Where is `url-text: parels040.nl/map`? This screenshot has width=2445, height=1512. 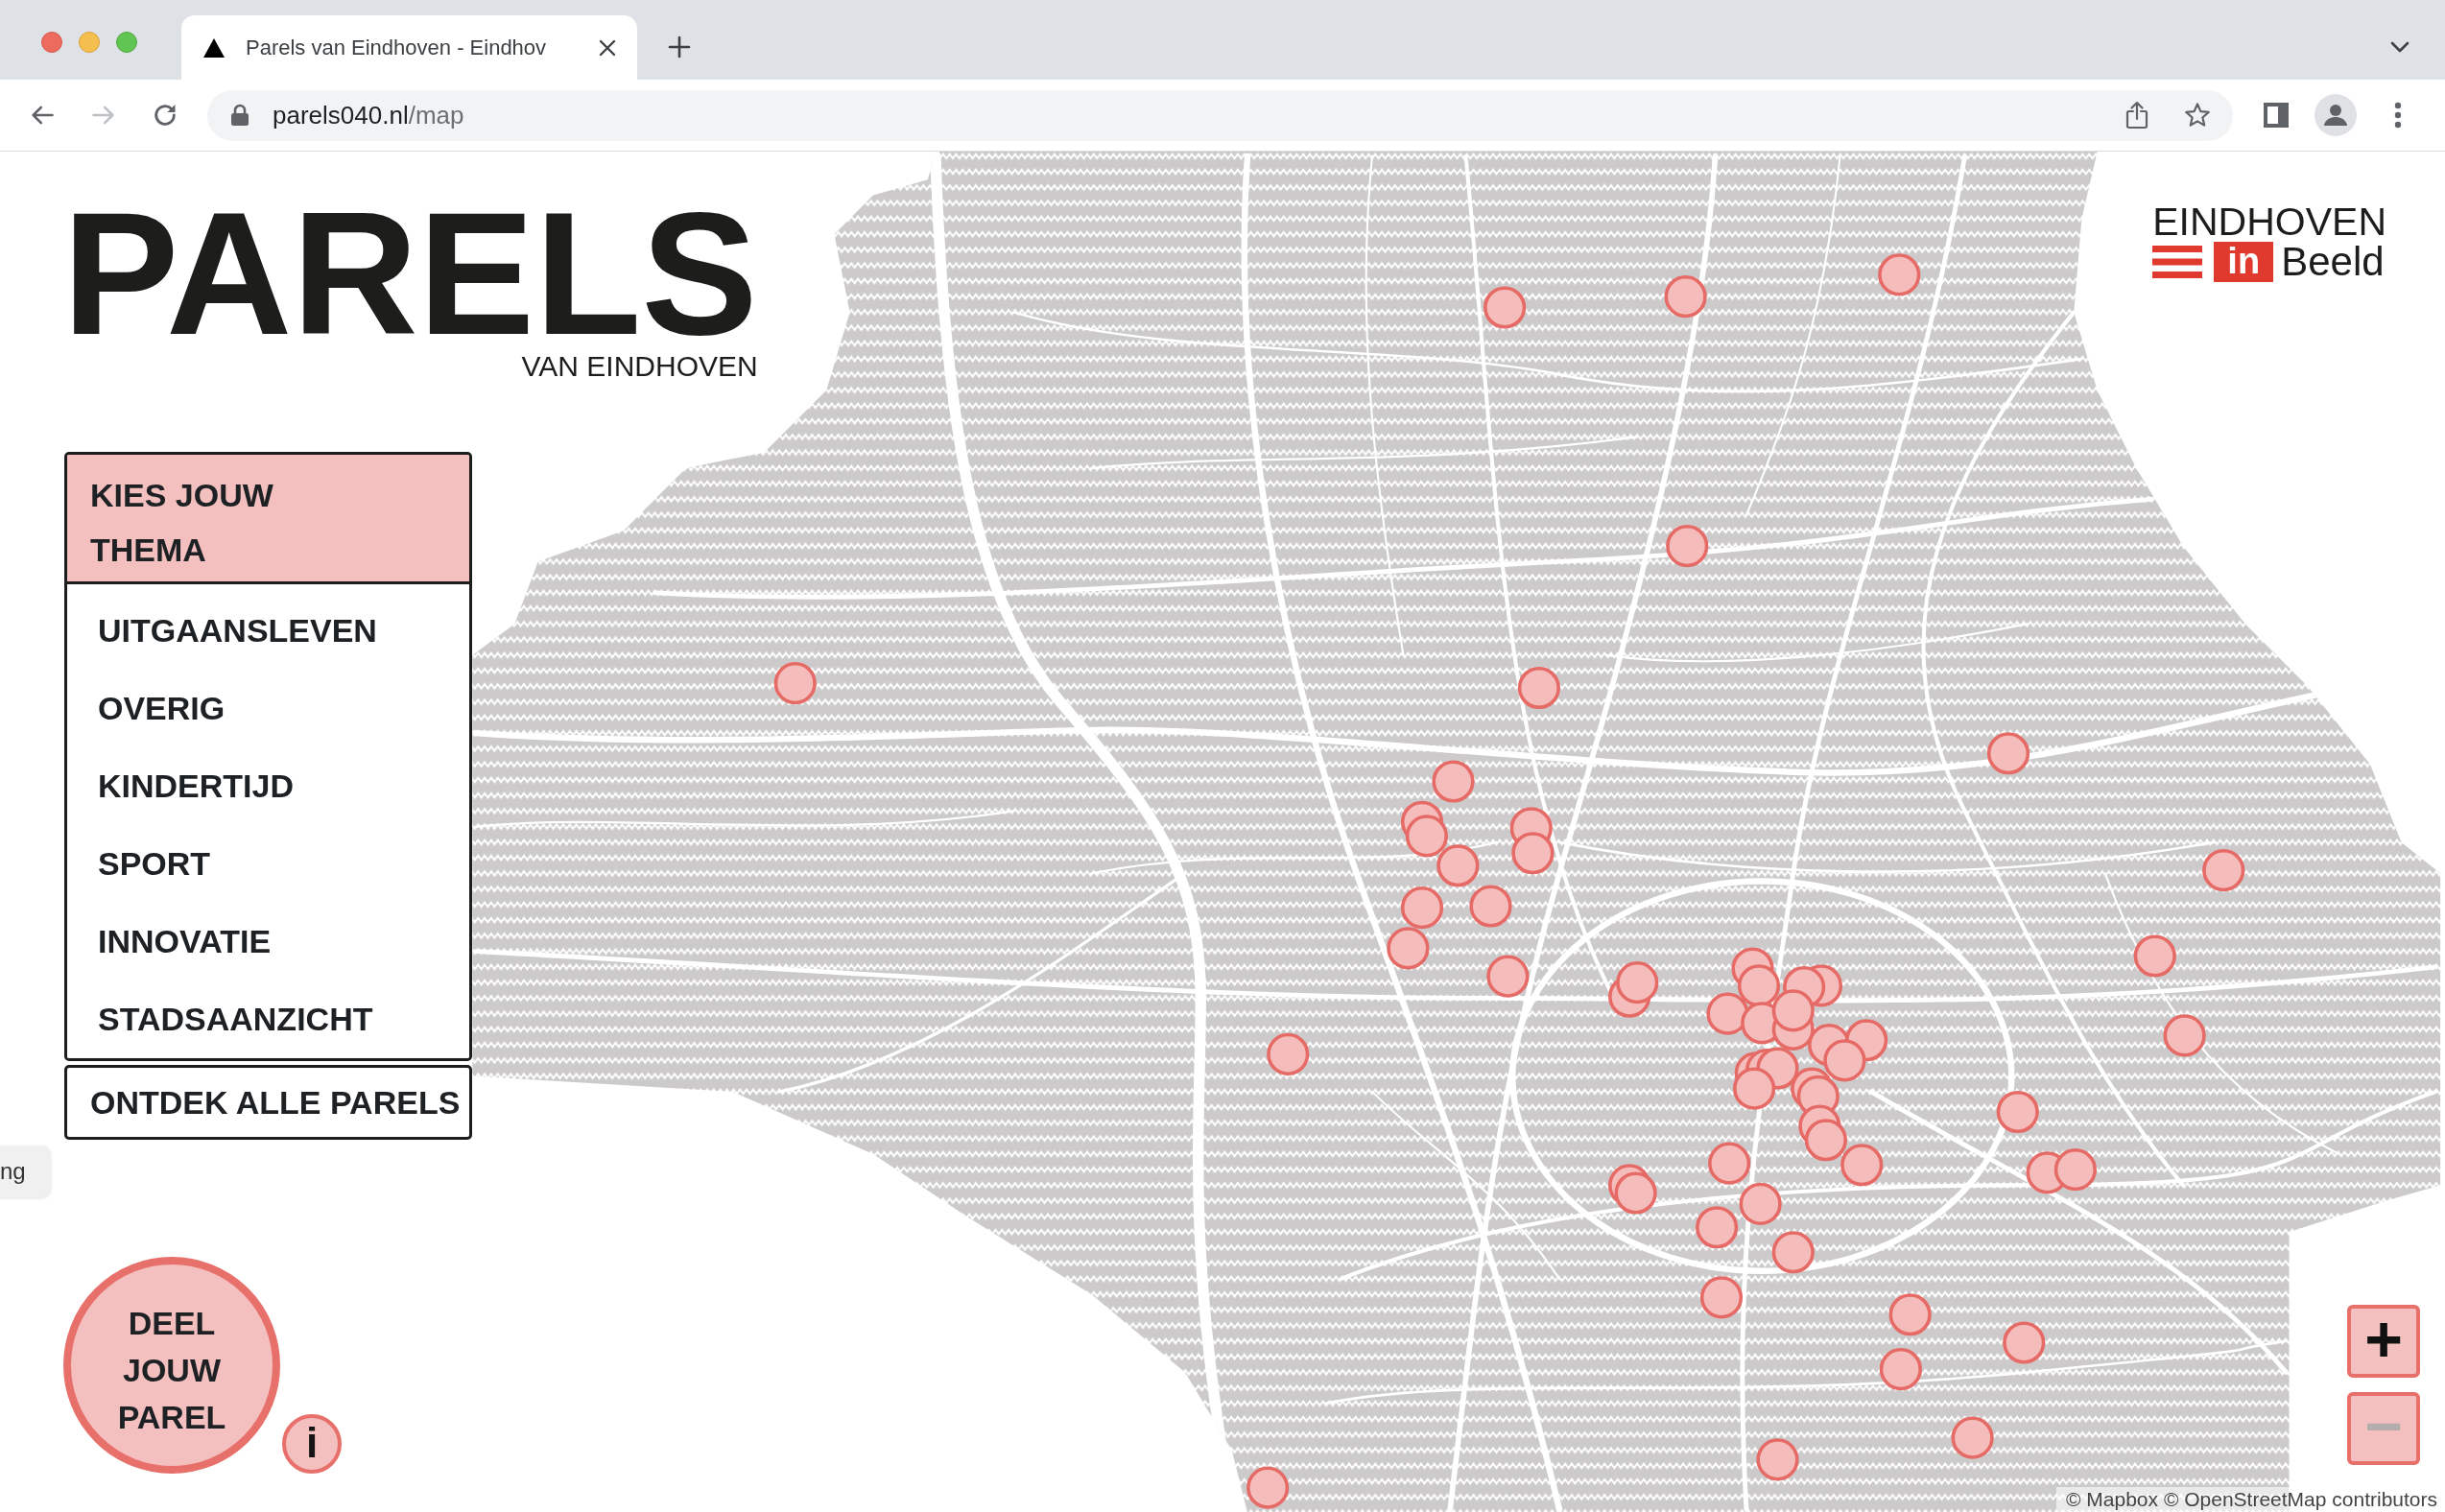
url-text: parels040.nl/map is located at coordinates (368, 115).